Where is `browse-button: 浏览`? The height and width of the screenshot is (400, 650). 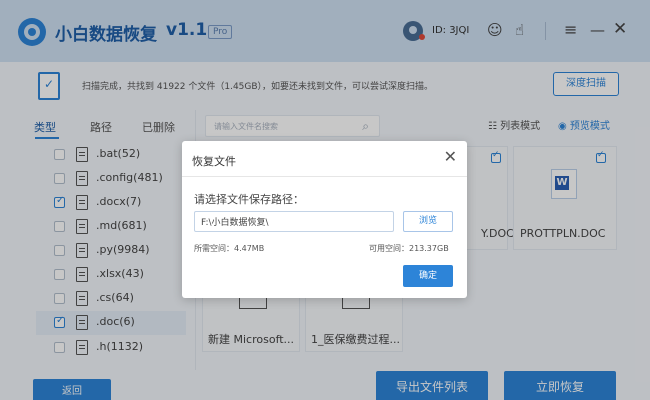
browse-button: 浏览 is located at coordinates (428, 221).